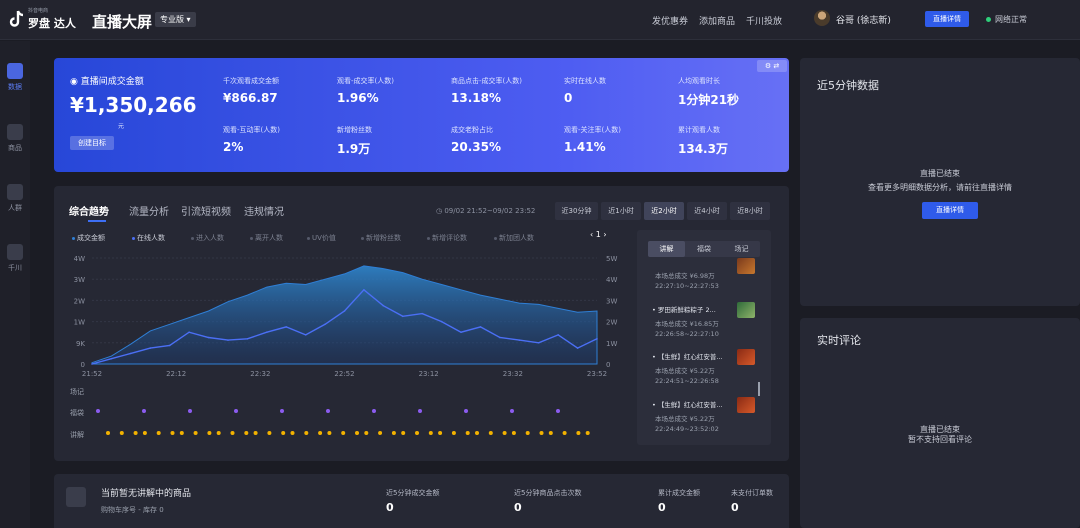 The width and height of the screenshot is (1080, 528). I want to click on x-tick-label: 22:52, so click(344, 374).